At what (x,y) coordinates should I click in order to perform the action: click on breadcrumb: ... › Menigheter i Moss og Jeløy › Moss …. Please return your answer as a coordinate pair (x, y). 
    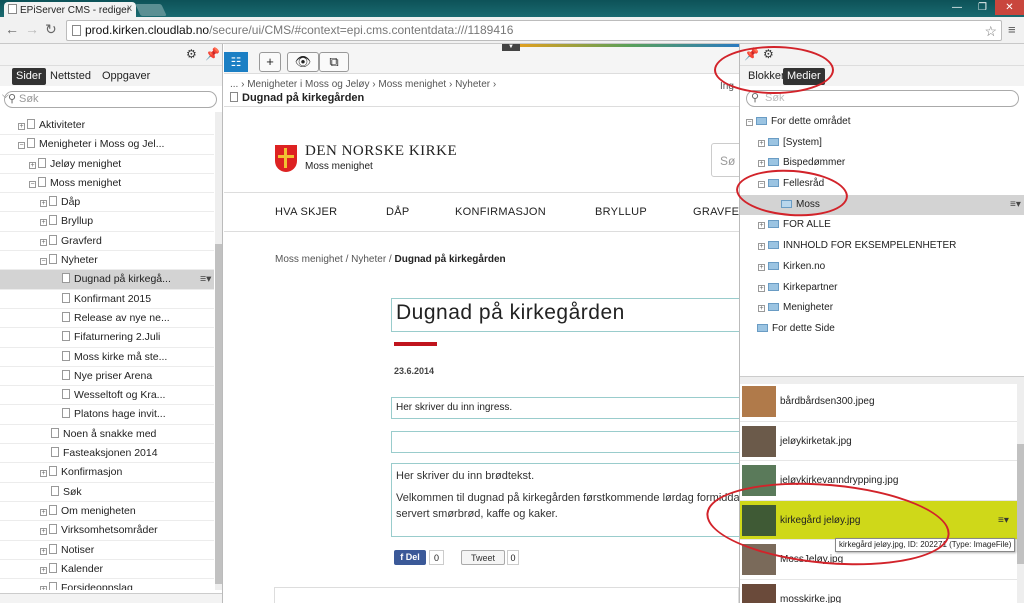
    Looking at the image, I should click on (363, 84).